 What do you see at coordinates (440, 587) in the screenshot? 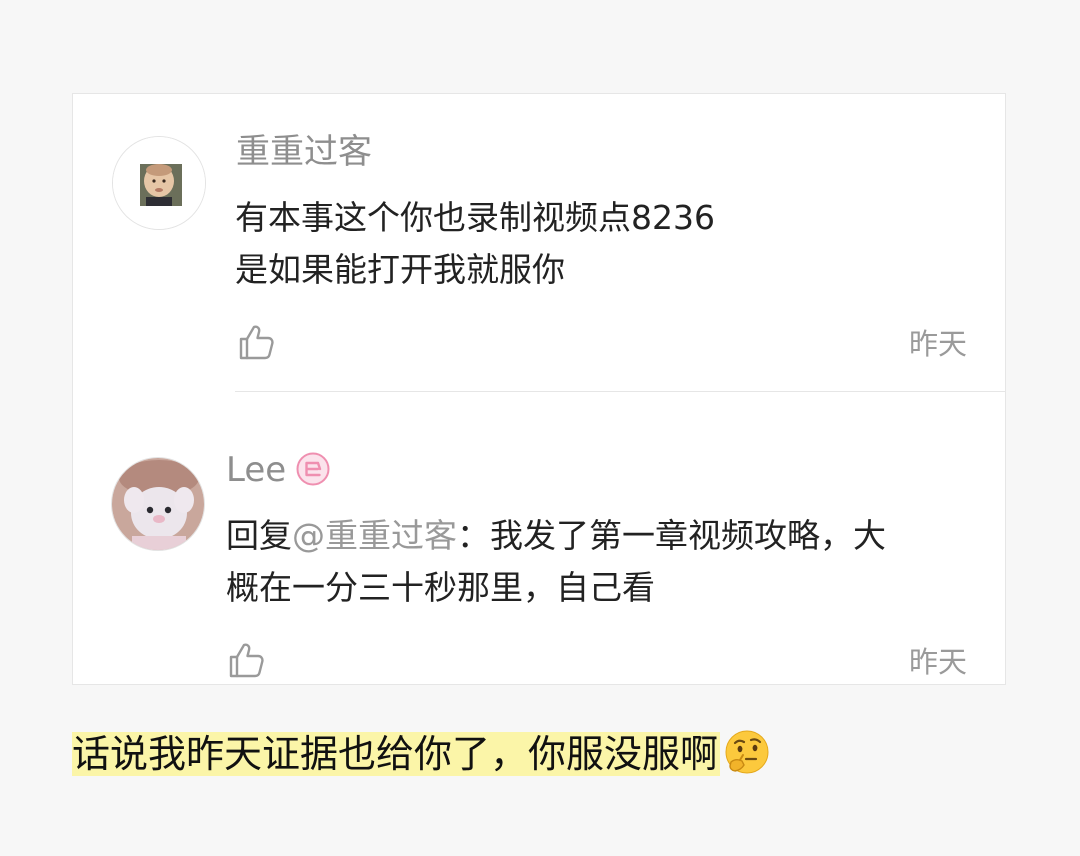
I see `reply-text-line: 概在一分三十秒那里，自己看` at bounding box center [440, 587].